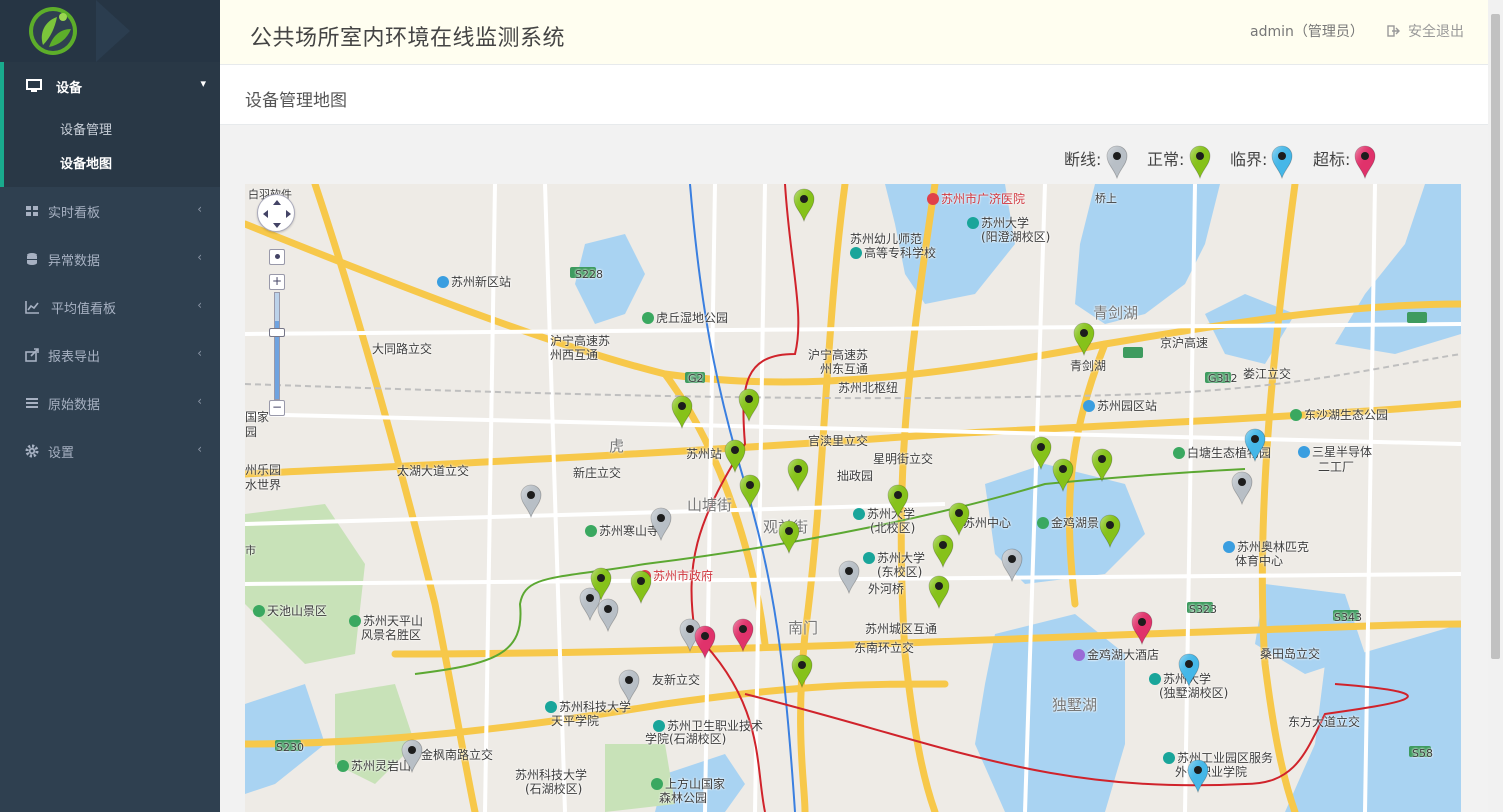 This screenshot has width=1503, height=812. Describe the element at coordinates (838, 441) in the screenshot. I see `map-place-label-text: 官渎里立交` at that location.